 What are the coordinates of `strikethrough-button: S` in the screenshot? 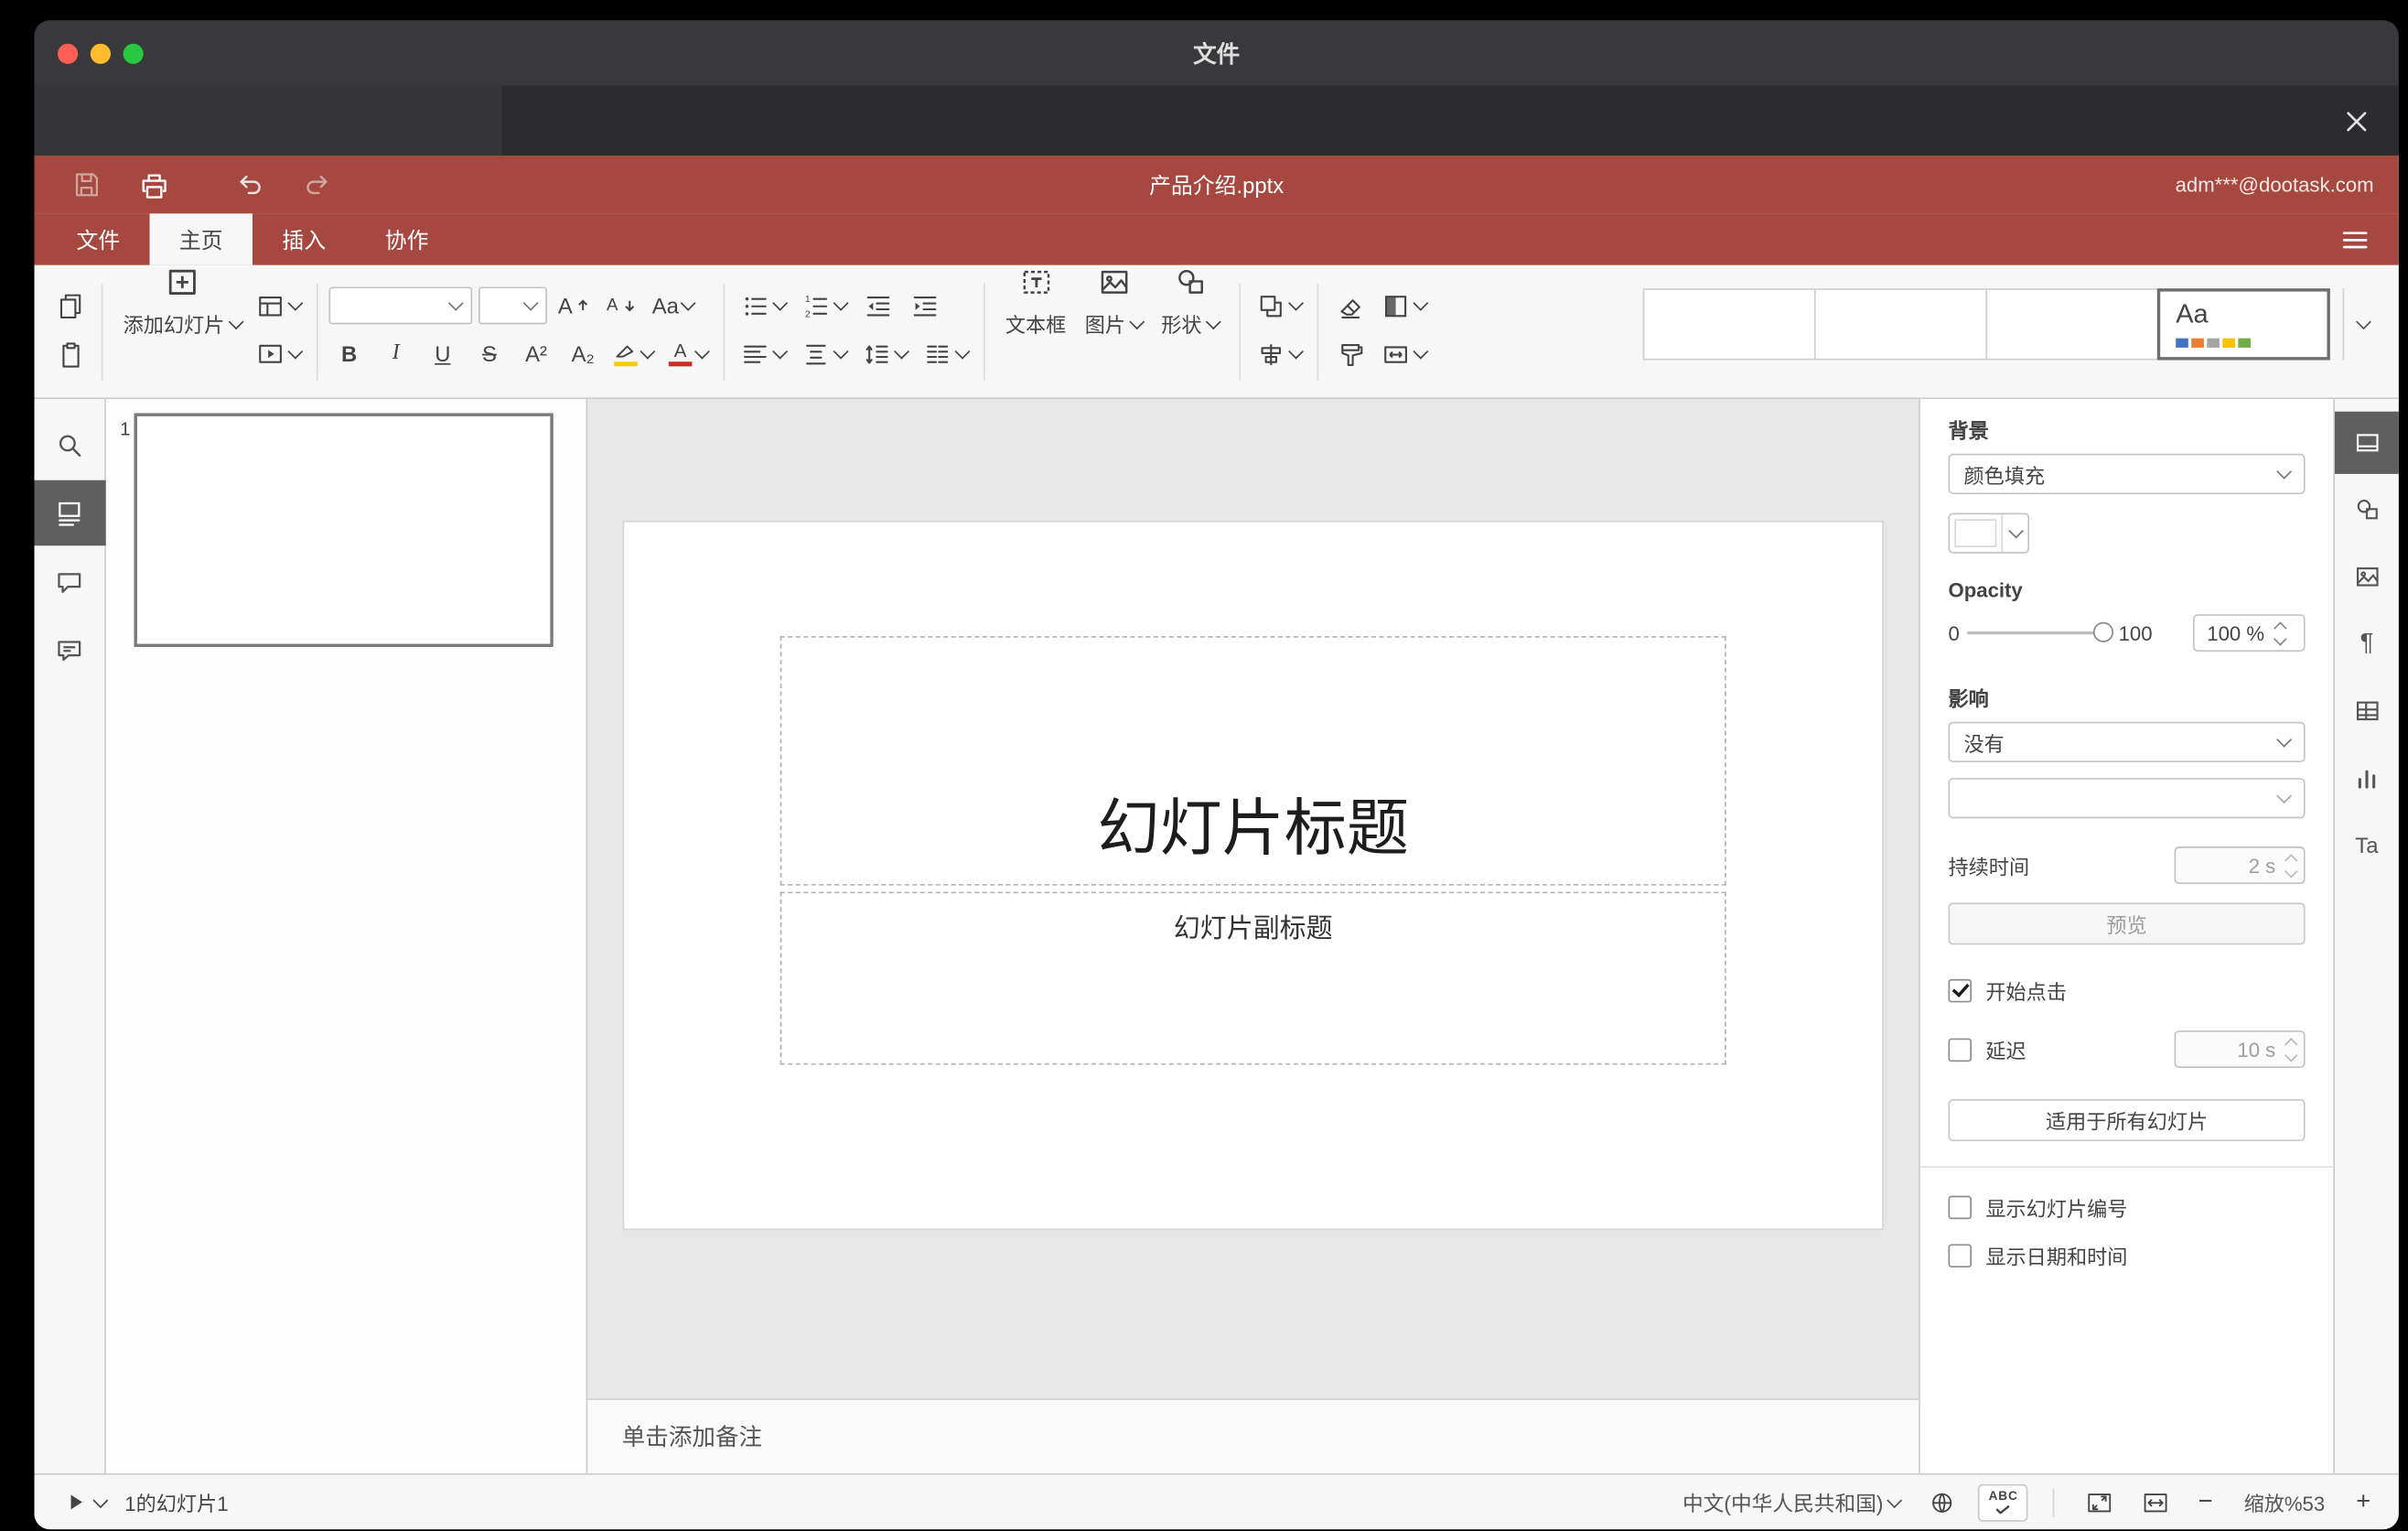 It's located at (489, 354).